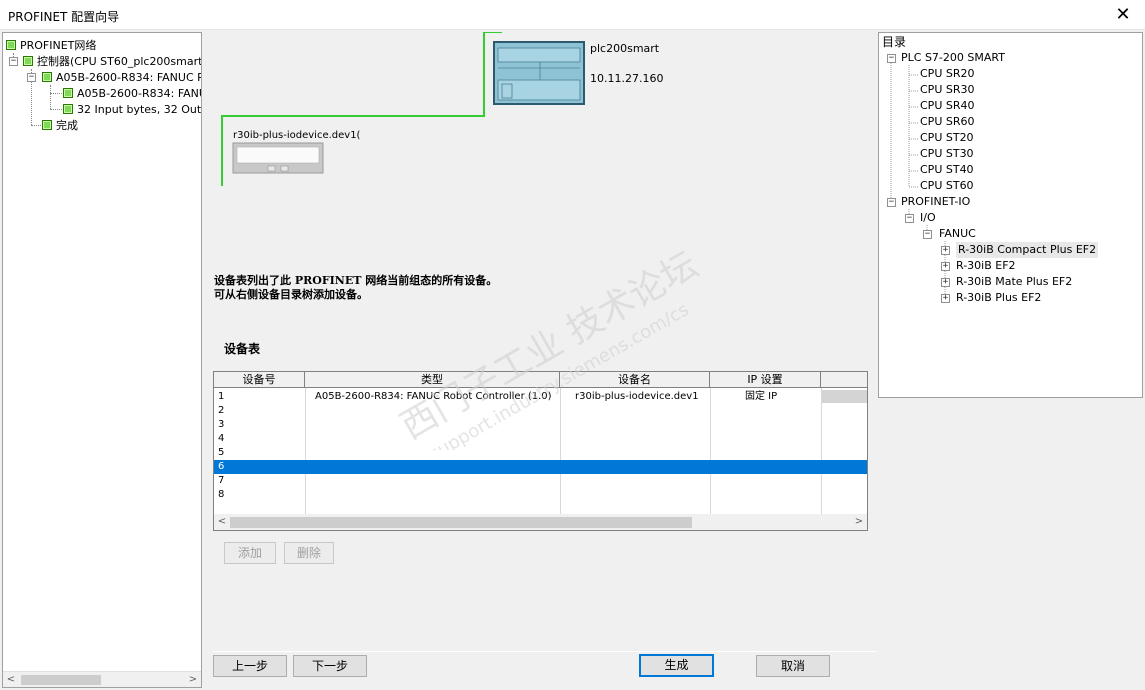 The width and height of the screenshot is (1145, 690). What do you see at coordinates (221, 411) in the screenshot?
I see `table-cell-num: 2` at bounding box center [221, 411].